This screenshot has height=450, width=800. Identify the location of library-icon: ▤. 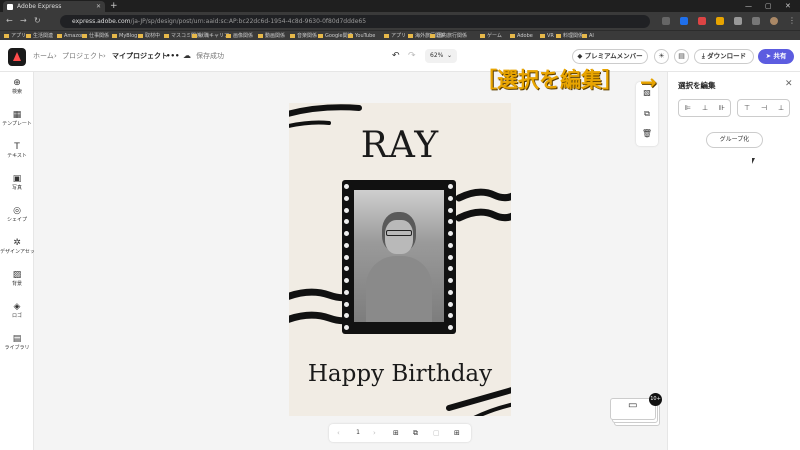
(17, 339).